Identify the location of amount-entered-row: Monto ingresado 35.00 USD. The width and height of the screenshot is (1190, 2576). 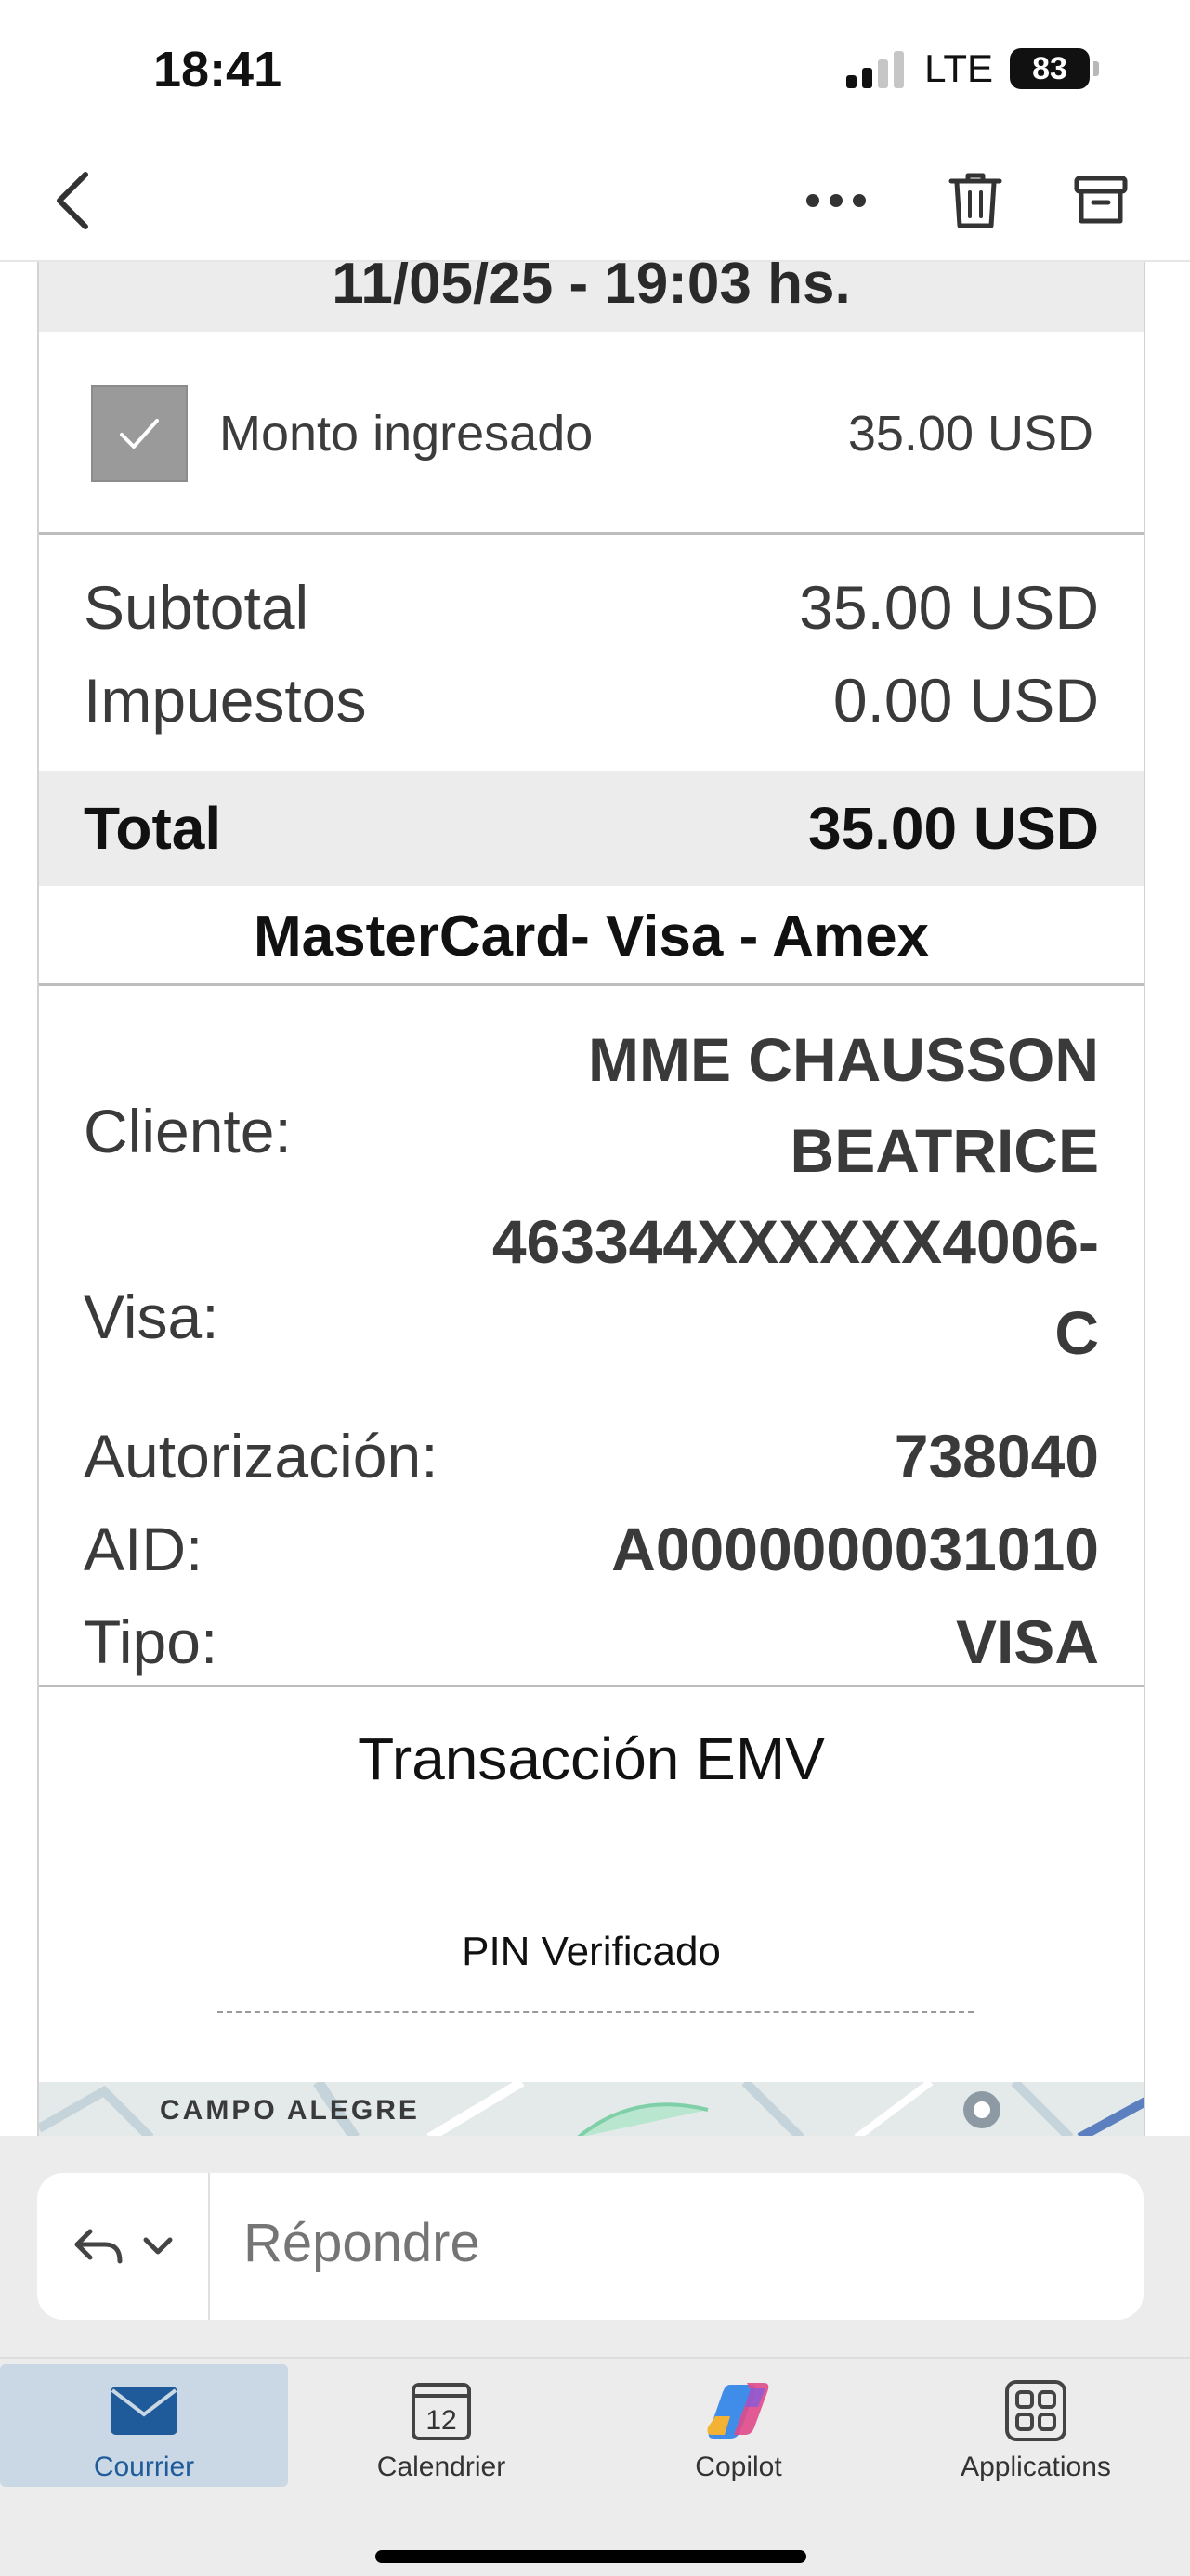
(591, 434).